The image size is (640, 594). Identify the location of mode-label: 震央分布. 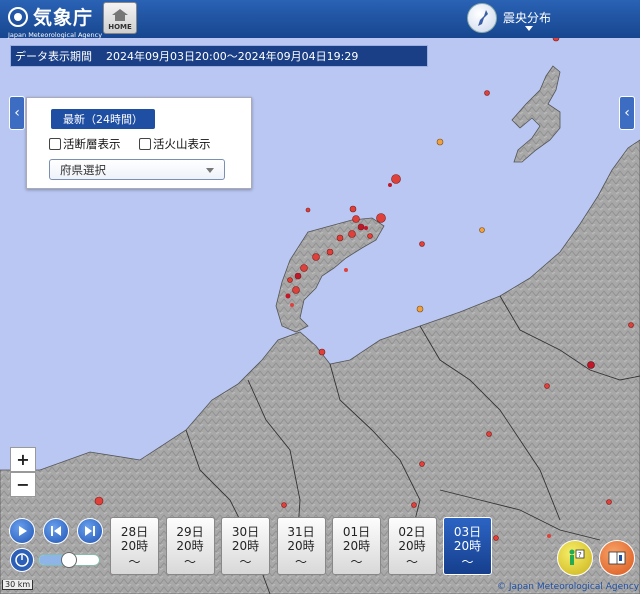
(527, 17).